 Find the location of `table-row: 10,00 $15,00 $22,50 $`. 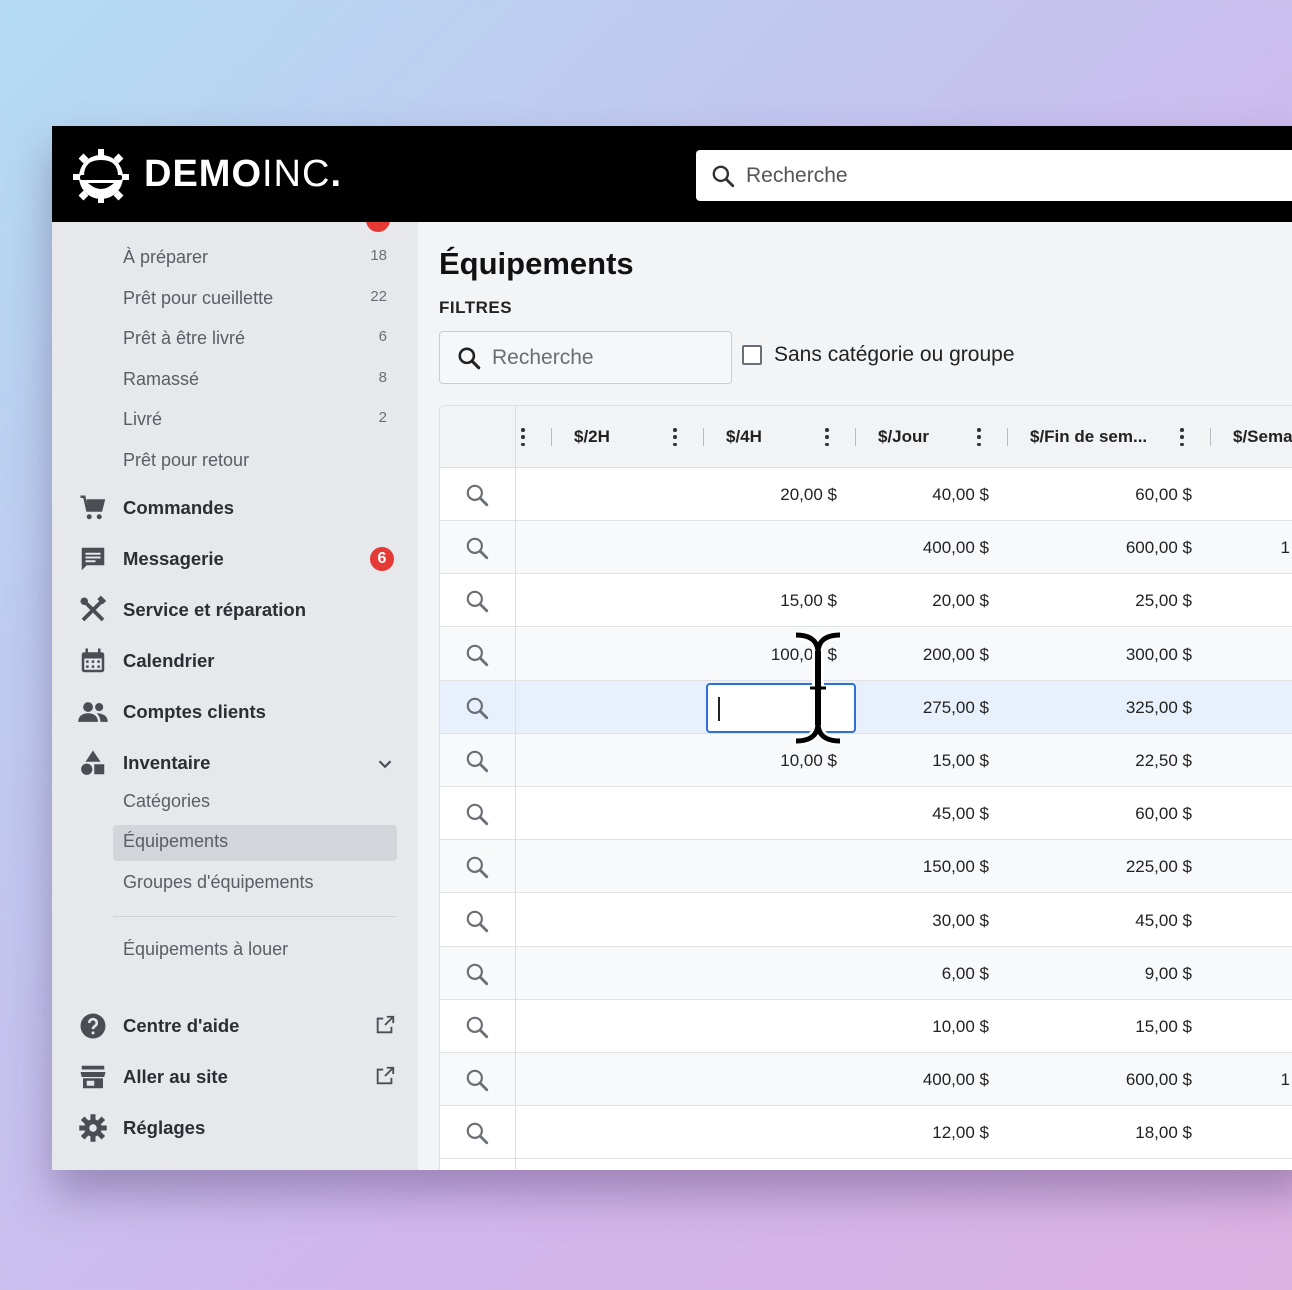

table-row: 10,00 $15,00 $22,50 $ is located at coordinates (866, 760).